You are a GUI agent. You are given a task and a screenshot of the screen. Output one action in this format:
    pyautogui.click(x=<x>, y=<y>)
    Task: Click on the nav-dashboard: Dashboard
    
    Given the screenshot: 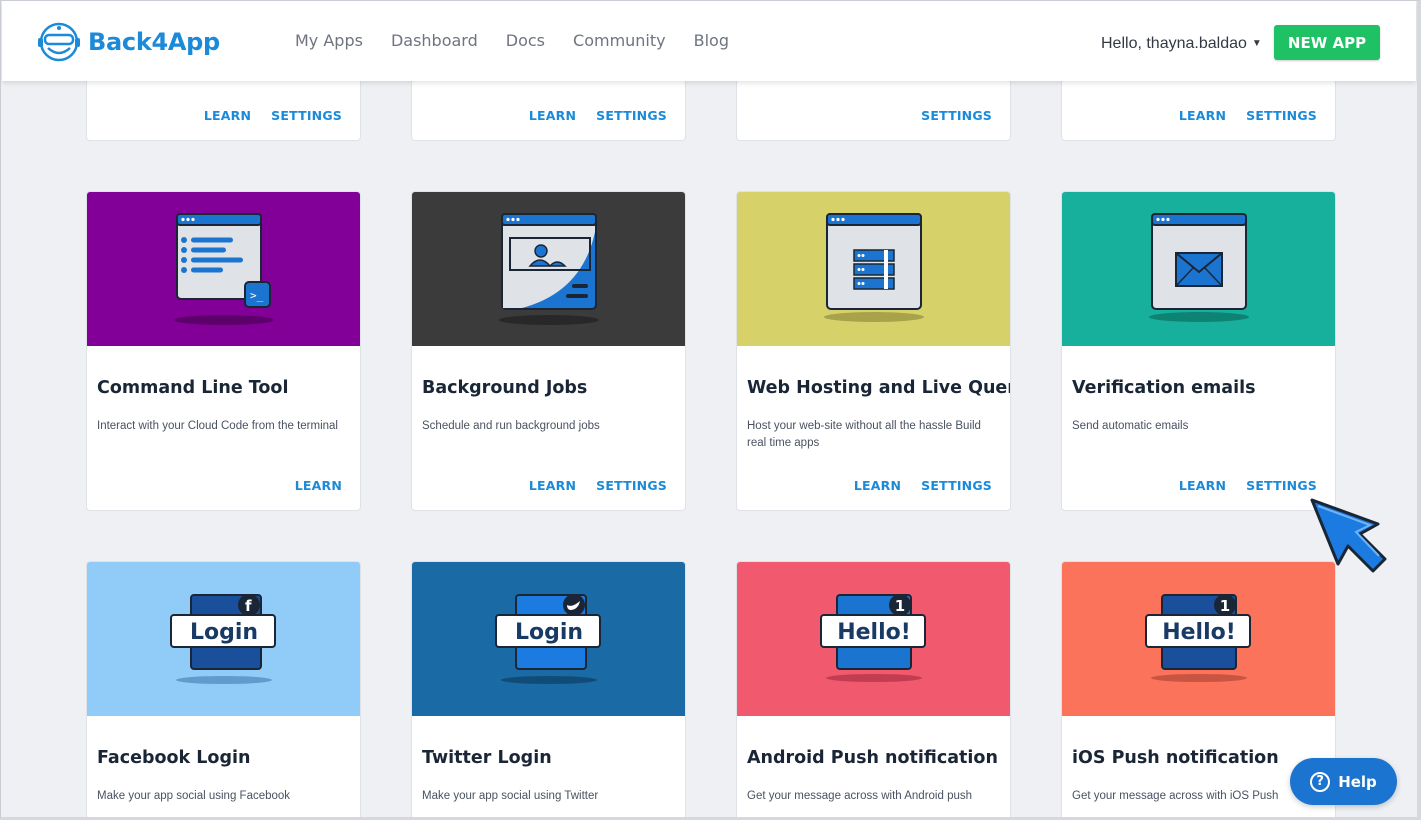 What is the action you would take?
    pyautogui.click(x=434, y=40)
    